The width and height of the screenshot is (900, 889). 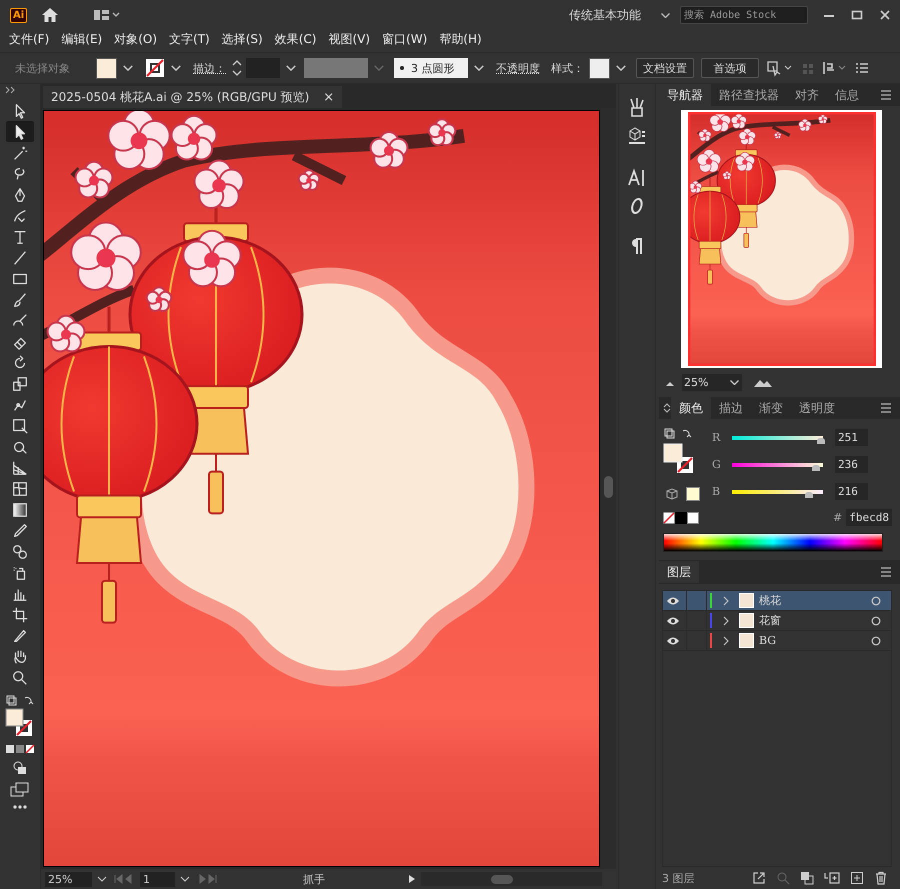 What do you see at coordinates (777, 601) in the screenshot?
I see `layer-row: 桃花` at bounding box center [777, 601].